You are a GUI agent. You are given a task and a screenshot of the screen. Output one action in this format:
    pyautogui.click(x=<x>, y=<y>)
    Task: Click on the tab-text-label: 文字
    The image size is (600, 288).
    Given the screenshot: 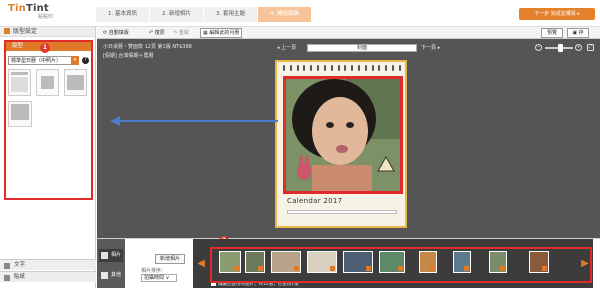 What is the action you would take?
    pyautogui.click(x=20, y=265)
    